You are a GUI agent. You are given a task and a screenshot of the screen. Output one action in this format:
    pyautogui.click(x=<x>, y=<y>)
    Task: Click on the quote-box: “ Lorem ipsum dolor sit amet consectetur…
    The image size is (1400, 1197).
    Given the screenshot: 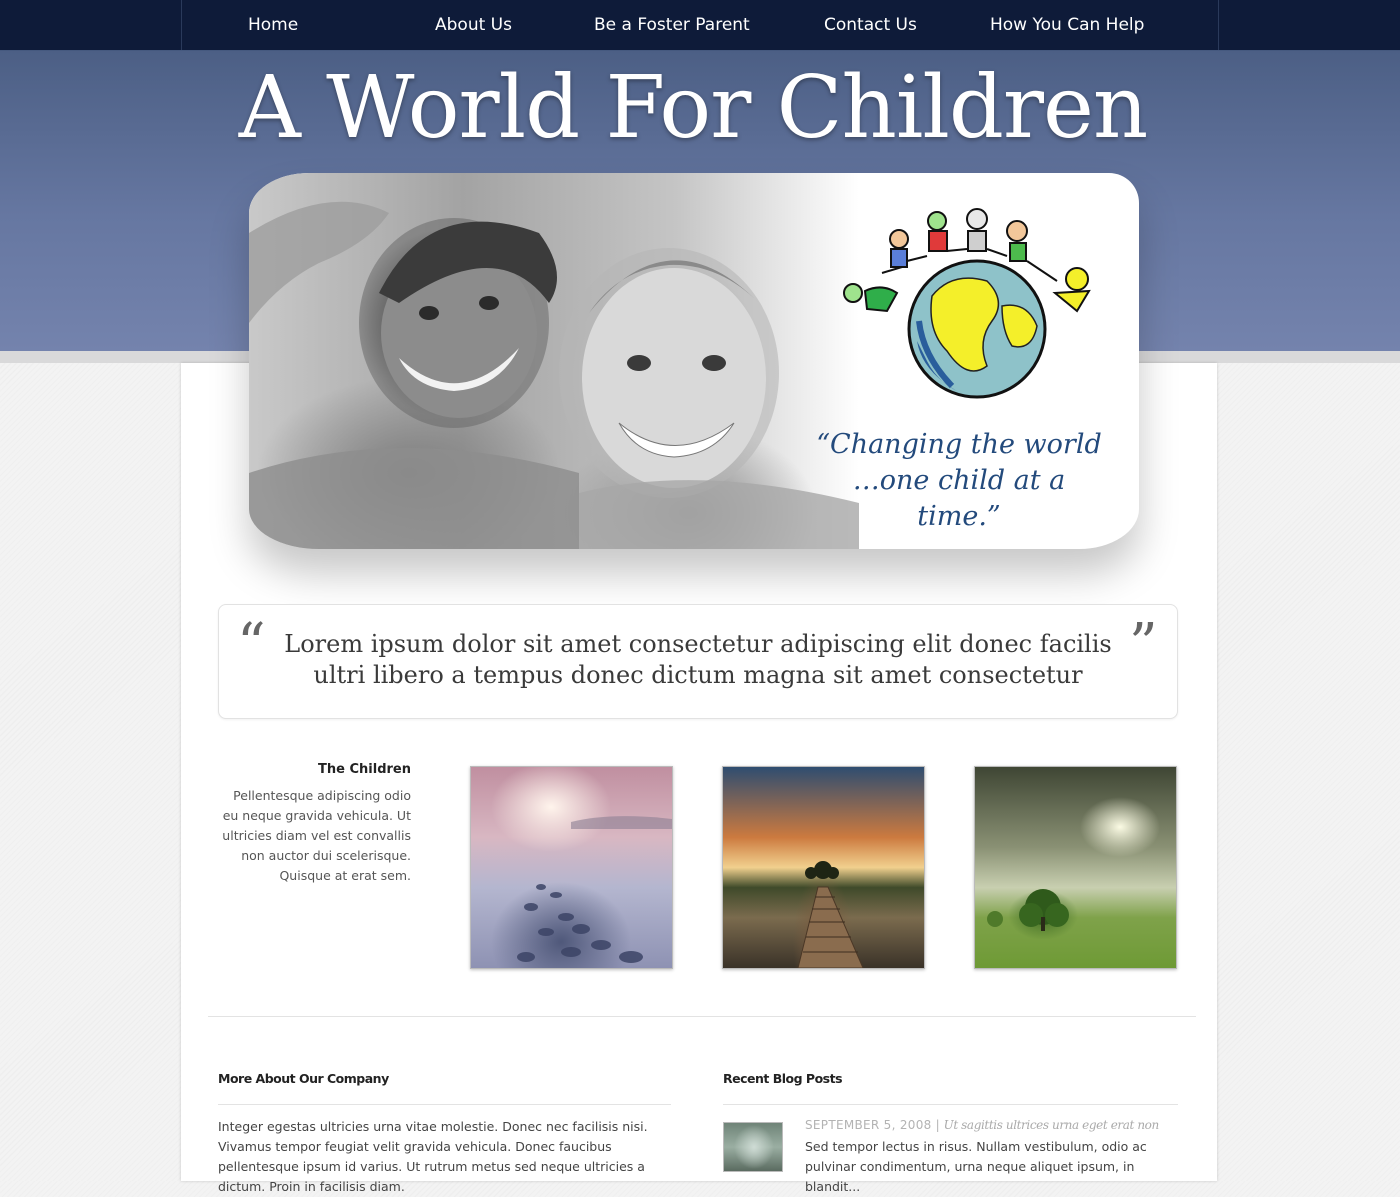 What is the action you would take?
    pyautogui.click(x=698, y=661)
    